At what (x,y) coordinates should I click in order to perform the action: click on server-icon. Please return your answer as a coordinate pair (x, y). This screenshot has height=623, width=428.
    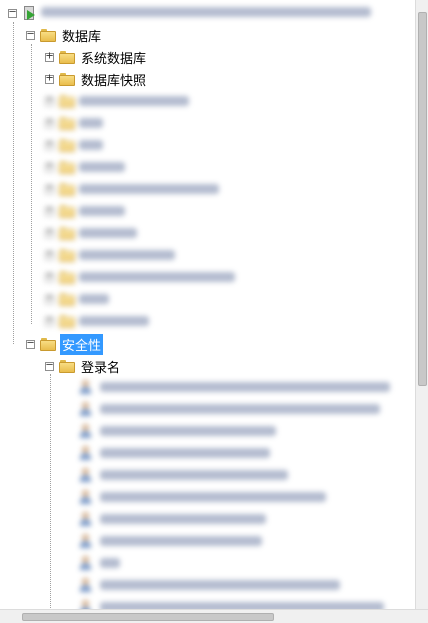
    Looking at the image, I should click on (29, 13).